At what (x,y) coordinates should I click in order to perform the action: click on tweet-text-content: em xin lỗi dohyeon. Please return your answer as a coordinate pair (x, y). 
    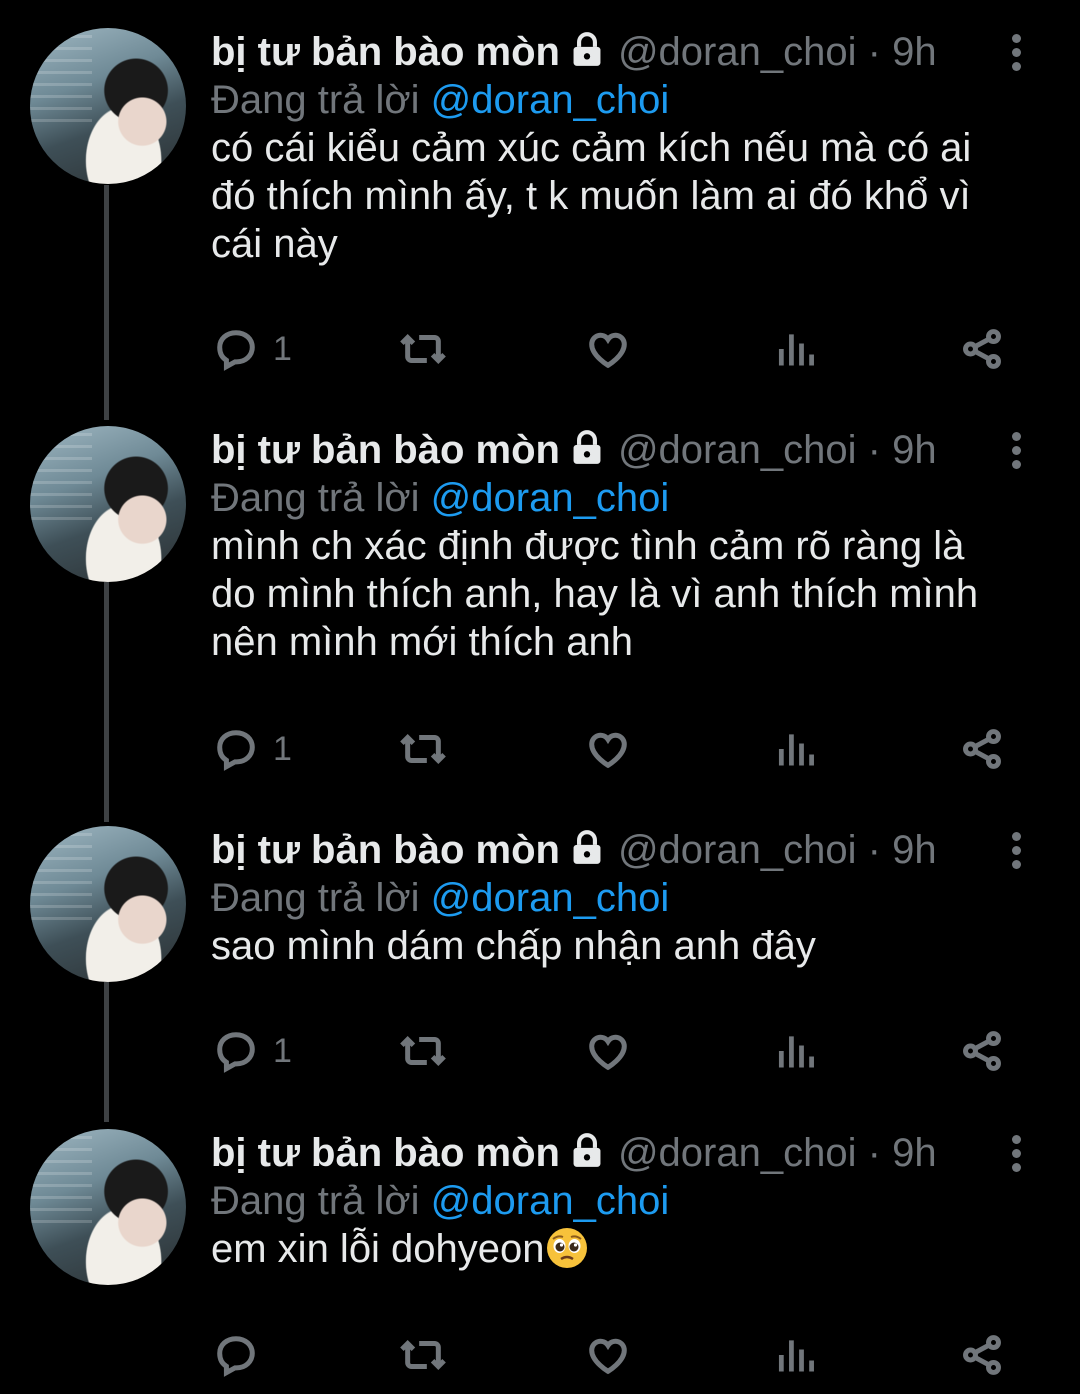
    Looking at the image, I should click on (378, 1249).